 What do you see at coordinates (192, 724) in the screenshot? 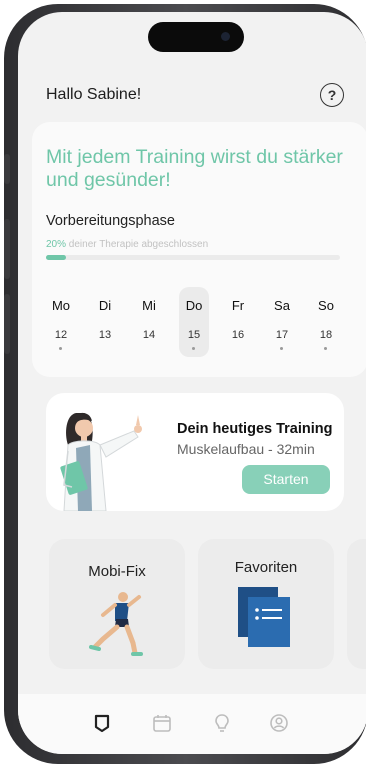
I see `bottom-navbar` at bounding box center [192, 724].